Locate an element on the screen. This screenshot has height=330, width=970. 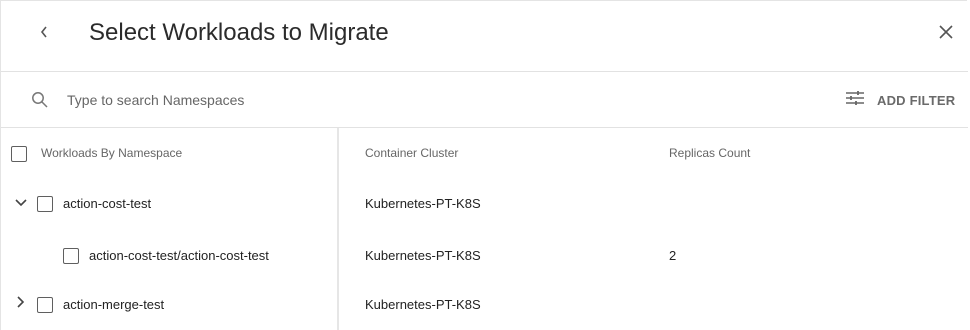
chevron-down-icon is located at coordinates (21, 203).